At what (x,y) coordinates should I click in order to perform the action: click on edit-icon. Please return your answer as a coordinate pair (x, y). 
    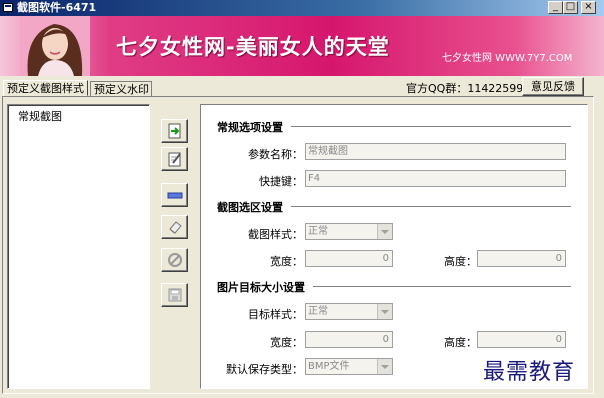
    Looking at the image, I should click on (174, 159).